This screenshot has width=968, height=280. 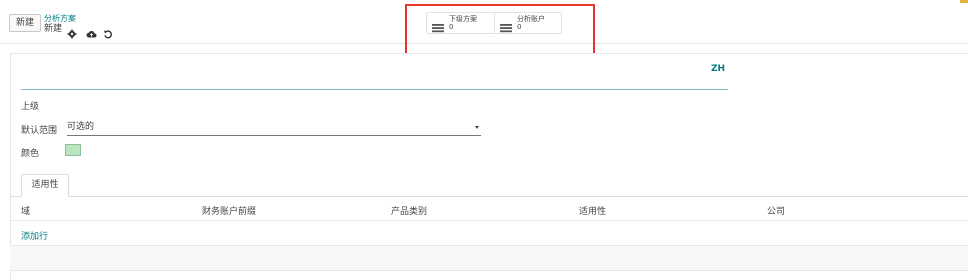 What do you see at coordinates (489, 258) in the screenshot?
I see `table-empty-row` at bounding box center [489, 258].